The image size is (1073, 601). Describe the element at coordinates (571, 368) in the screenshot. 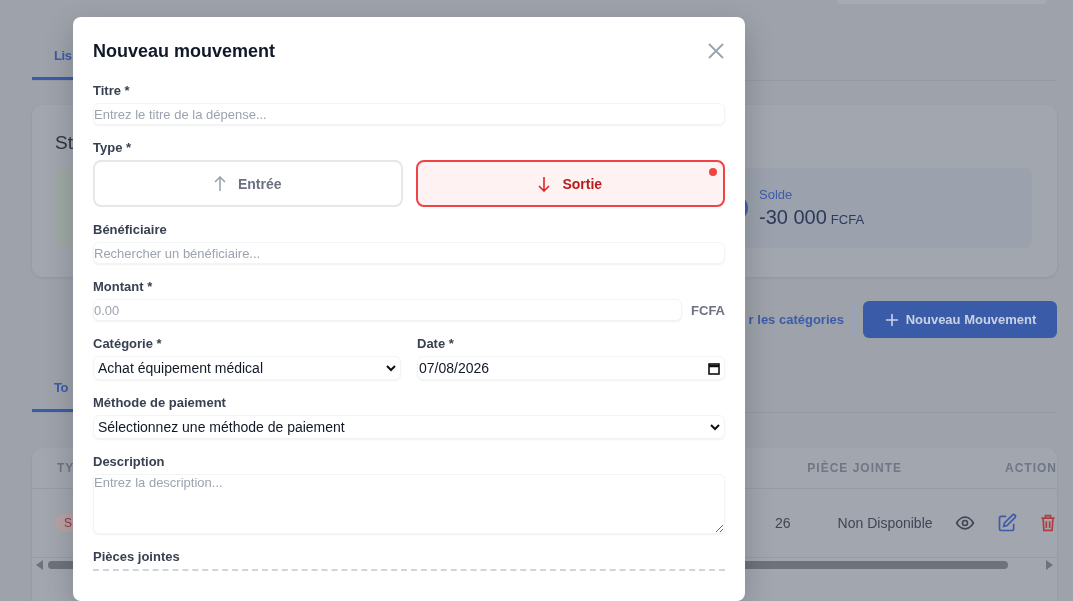

I see `date-field: 07/08/2026` at that location.